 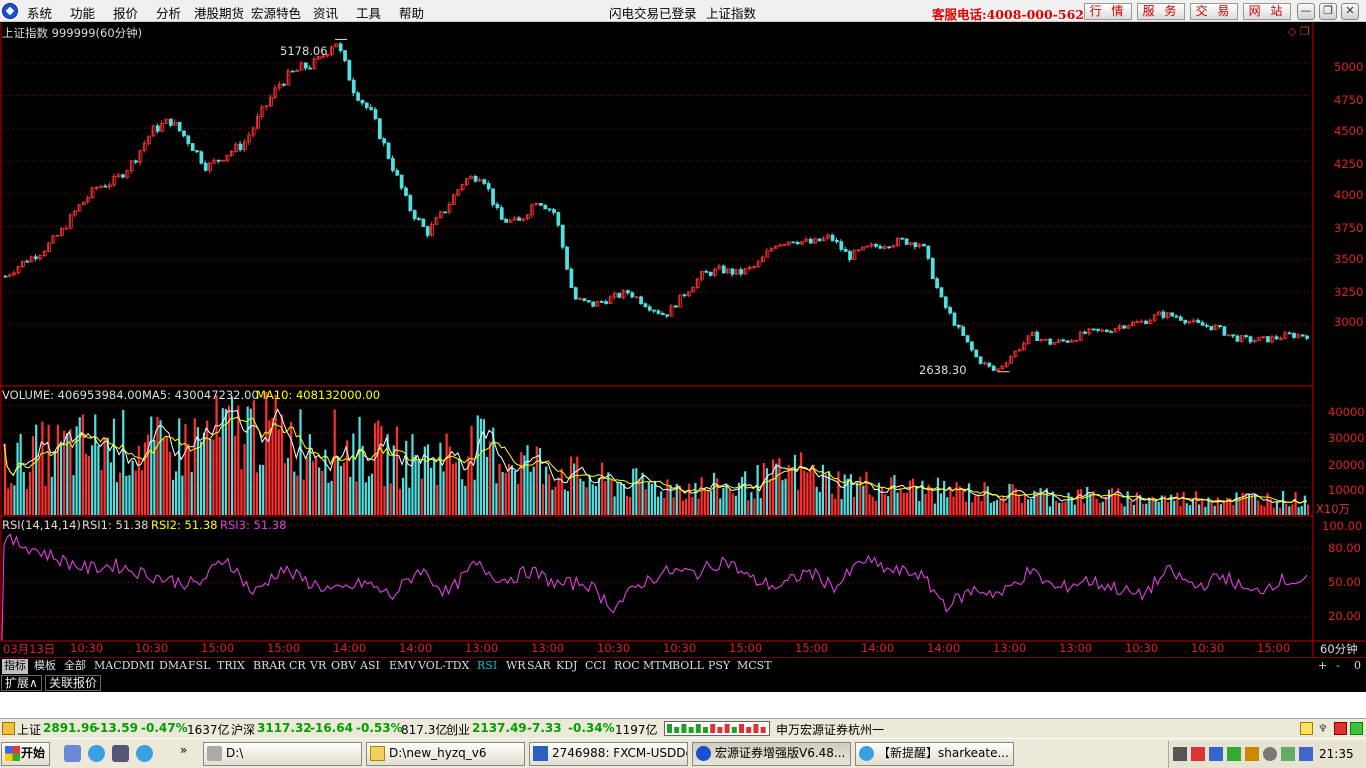 I want to click on connection-icon, so click(x=1340, y=728).